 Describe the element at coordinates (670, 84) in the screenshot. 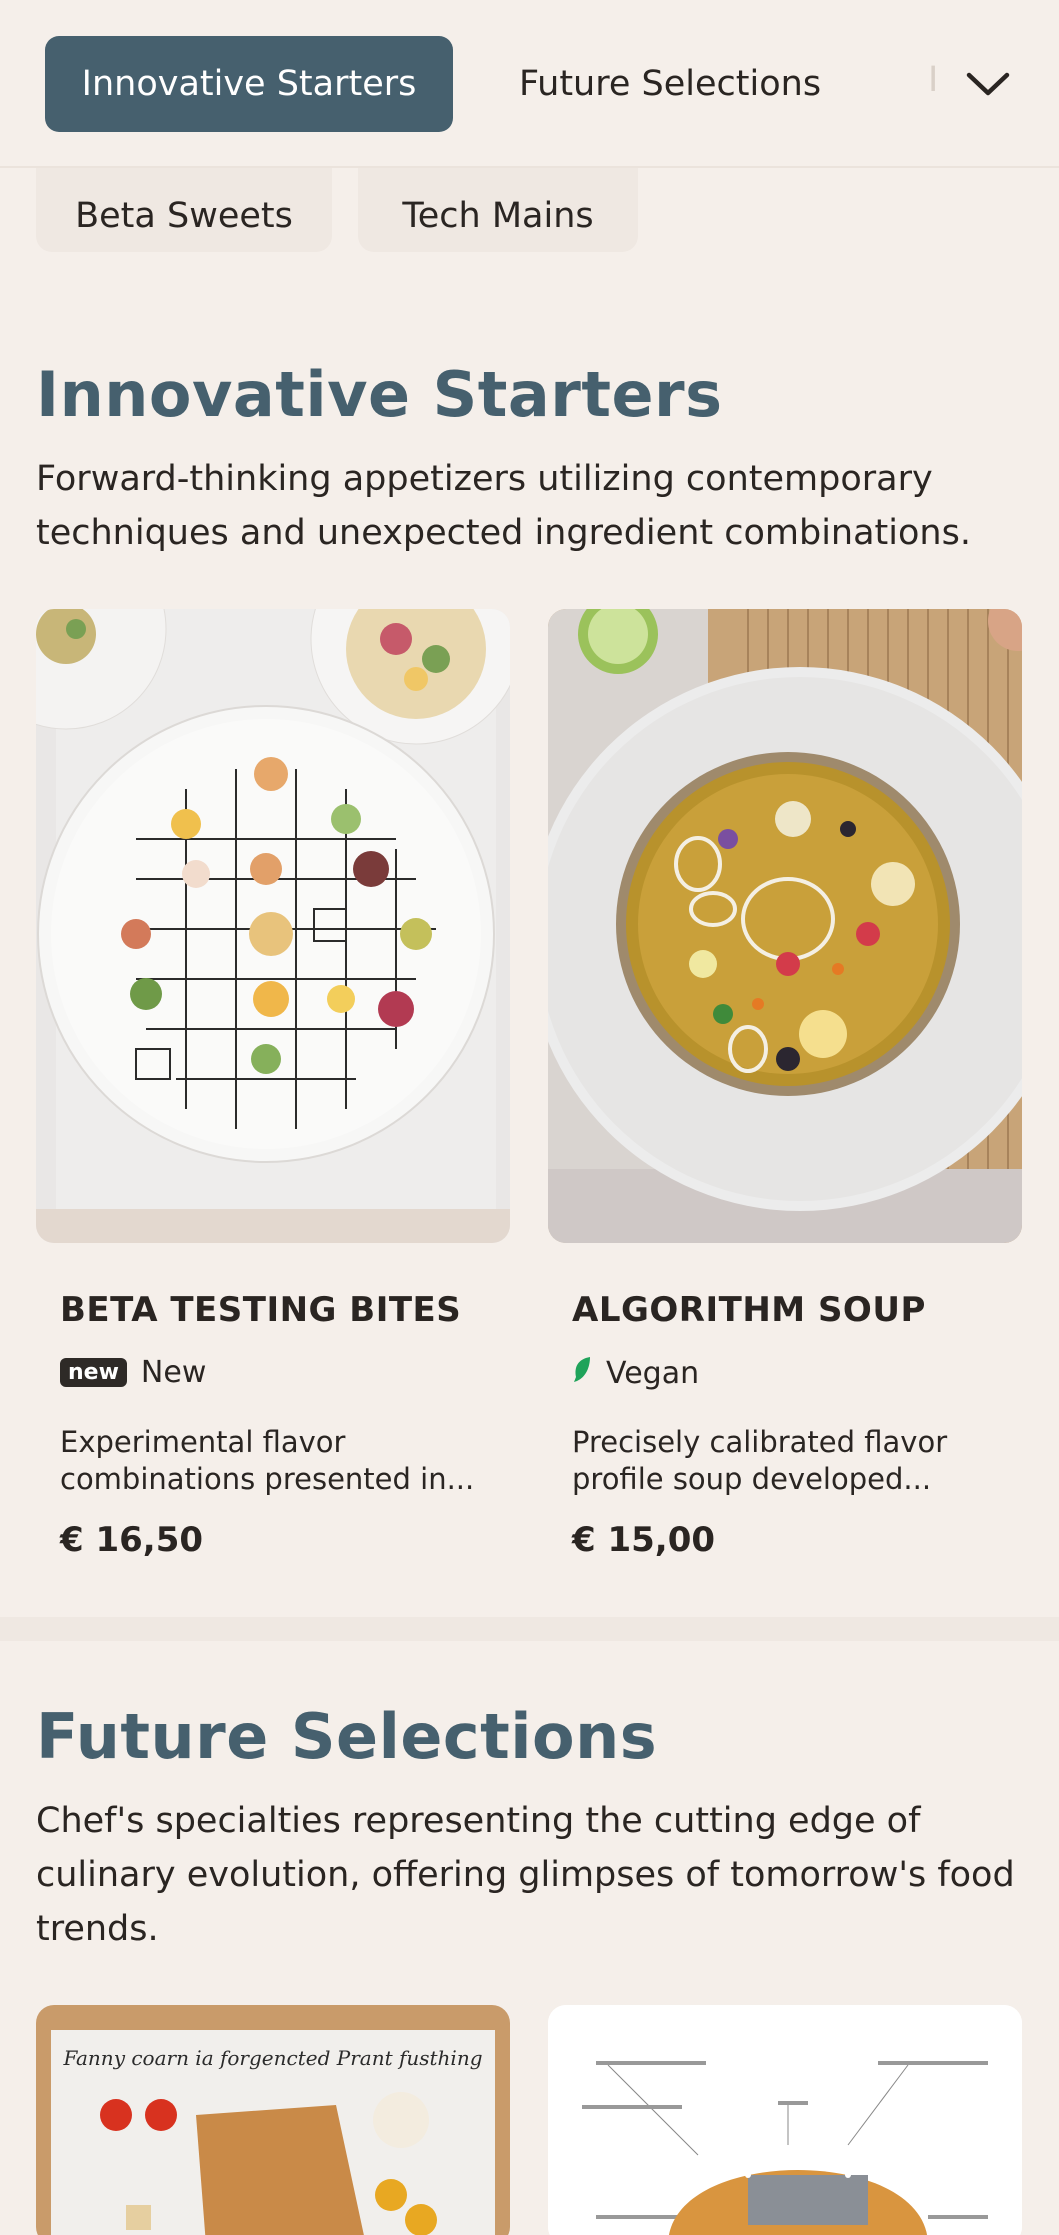

I see `tab-future-selections: Future Selections` at that location.